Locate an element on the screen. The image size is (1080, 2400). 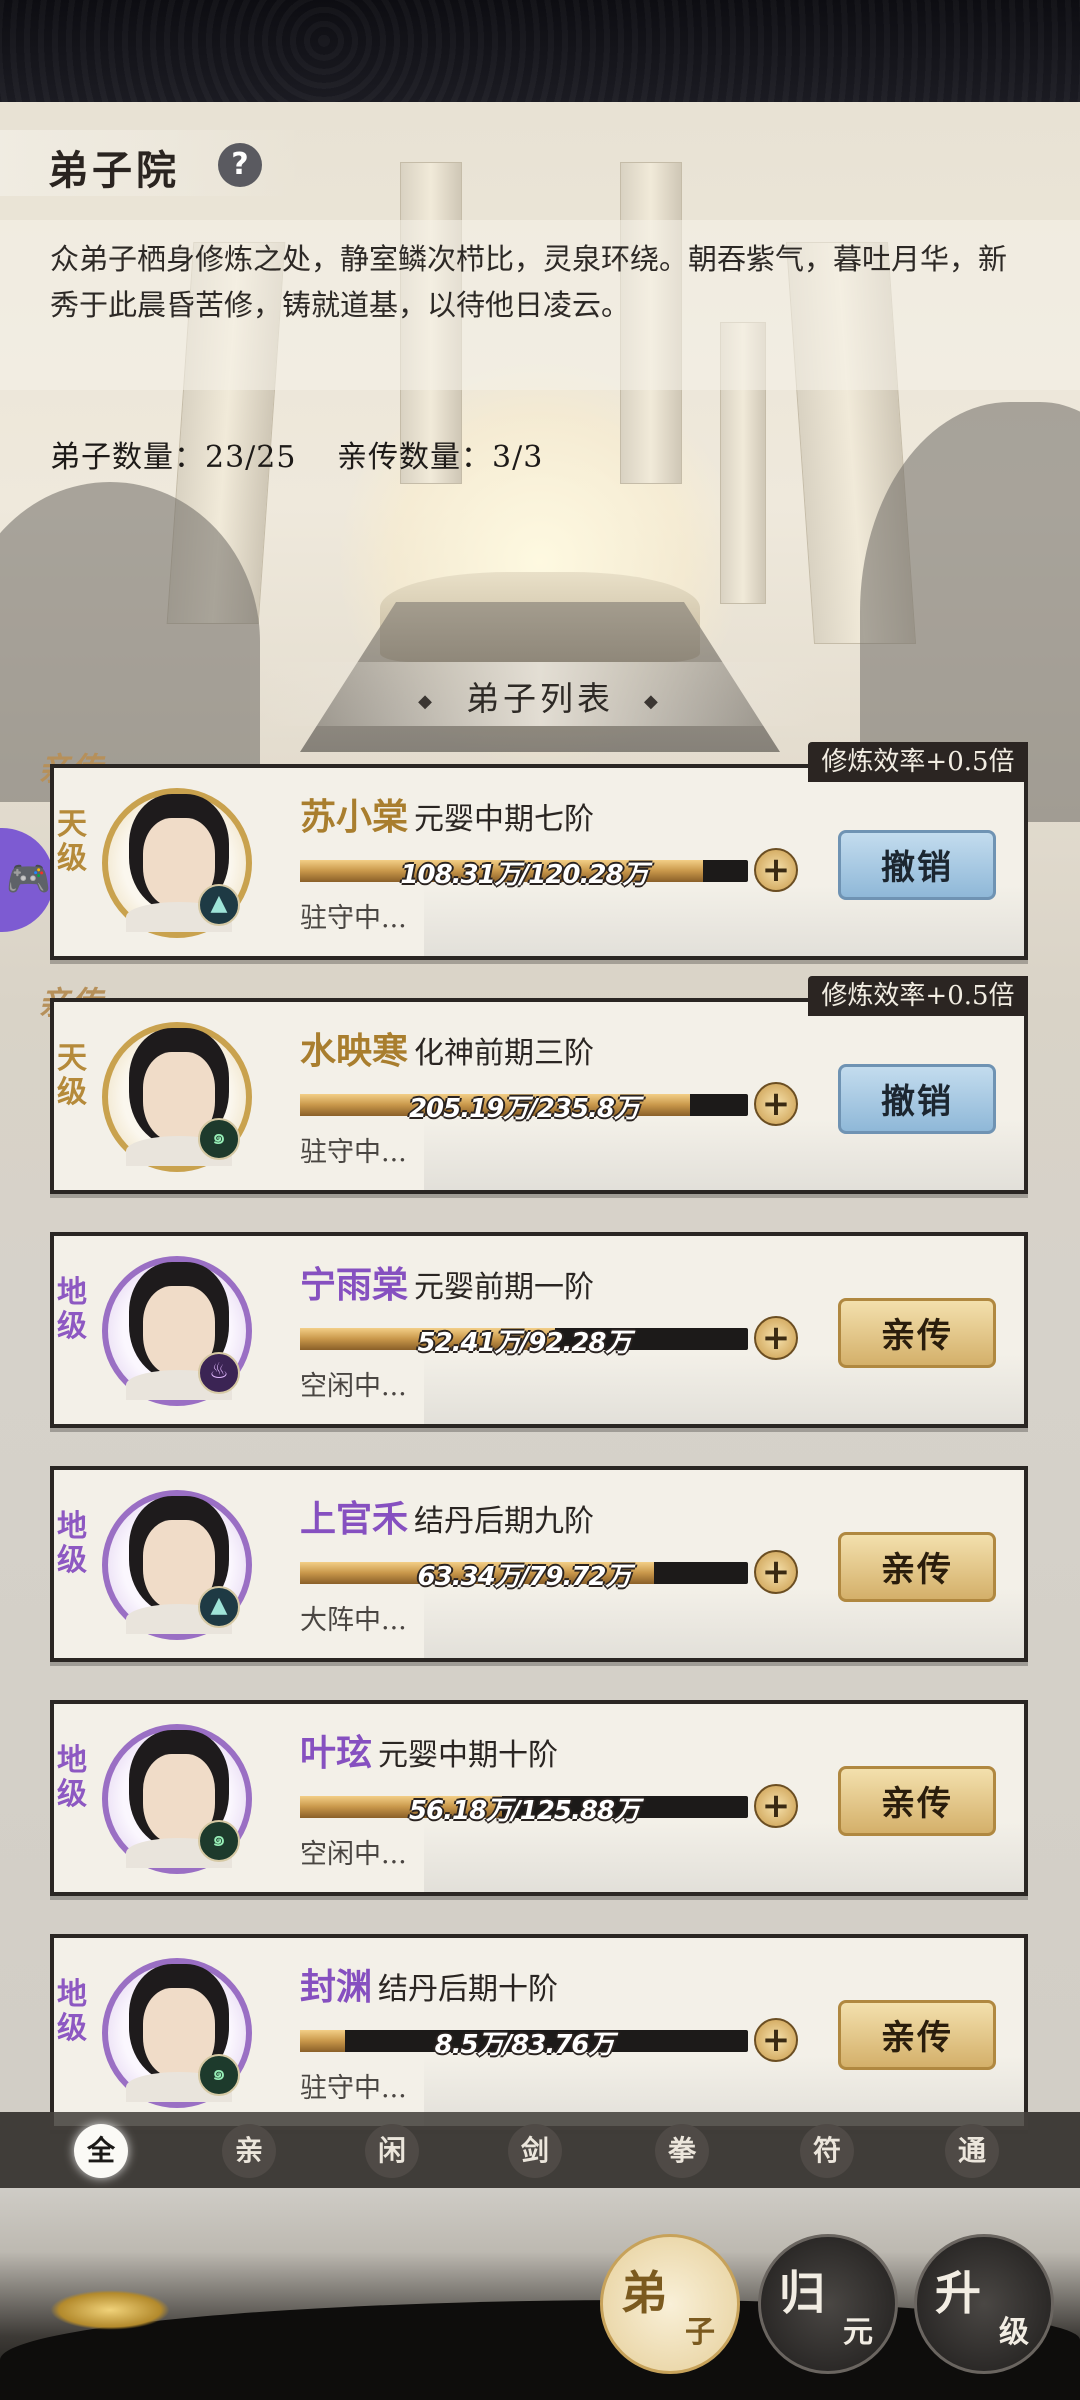
disciple-card: ▲ 天级 苏小棠 元婴中期七阶 108.31万/120.28万 + 驻守中... 撤销 is located at coordinates (539, 862).